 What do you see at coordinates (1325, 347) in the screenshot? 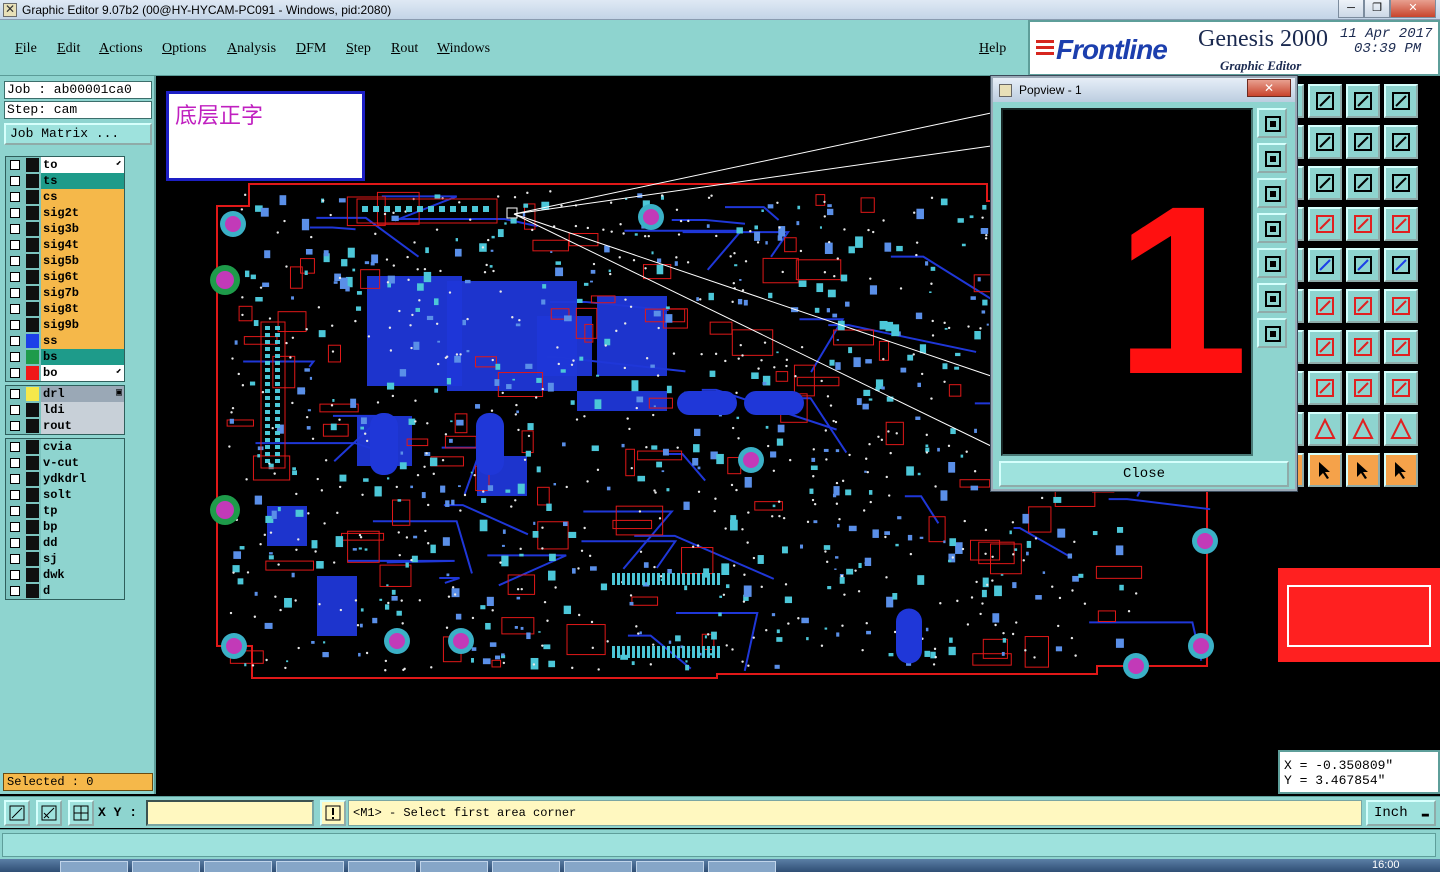
I see `slash-tool-button` at bounding box center [1325, 347].